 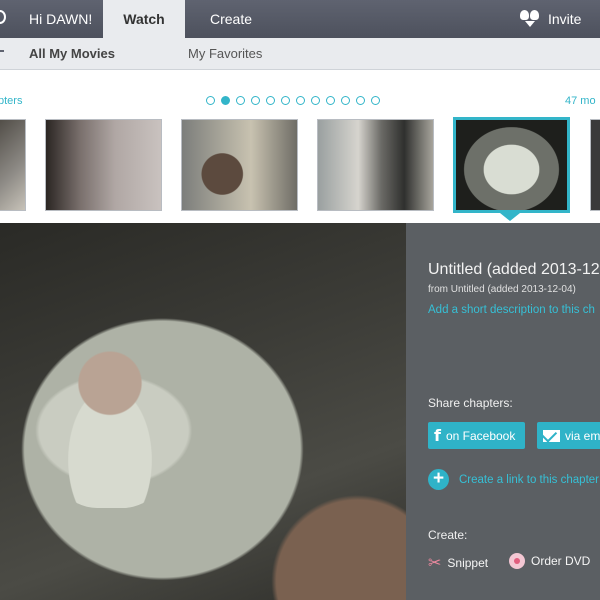 I want to click on invite-label: Invite, so click(x=565, y=19).